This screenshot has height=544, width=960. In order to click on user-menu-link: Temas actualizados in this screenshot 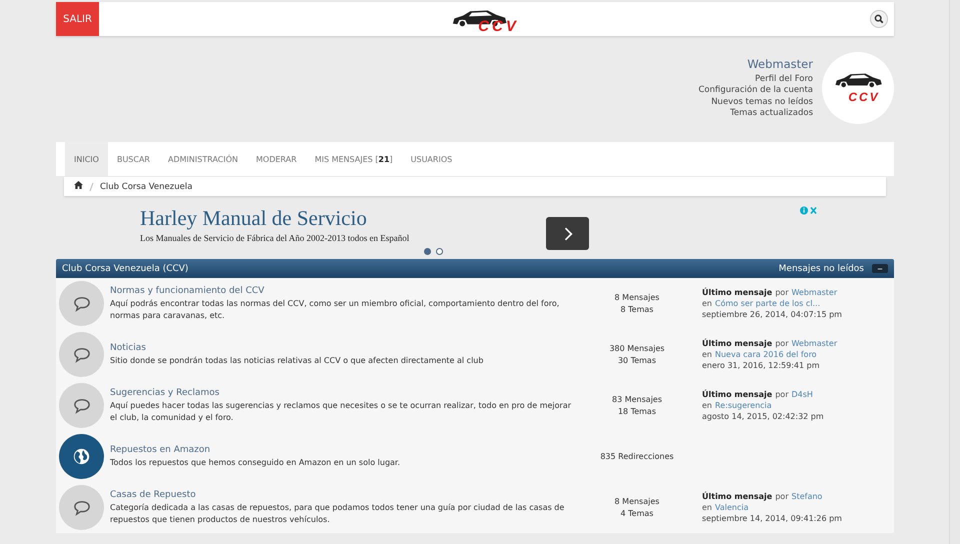, I will do `click(771, 114)`.